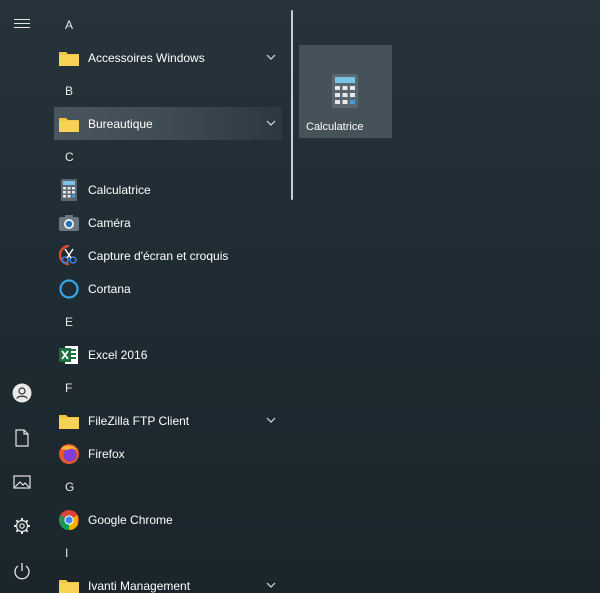 Image resolution: width=600 pixels, height=593 pixels. I want to click on app-label: Google Chrome, so click(130, 519).